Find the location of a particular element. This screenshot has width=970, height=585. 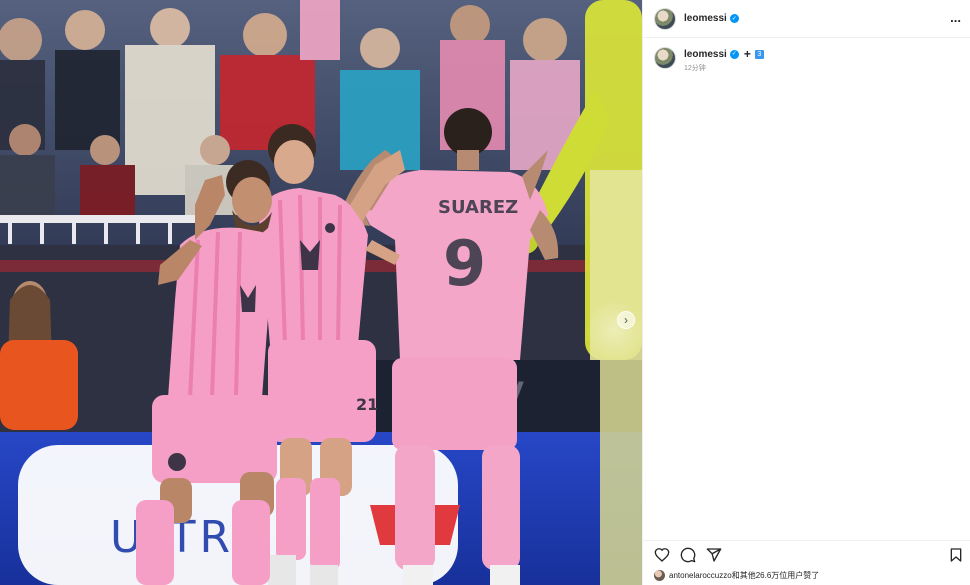

caption-plus: + is located at coordinates (747, 54).